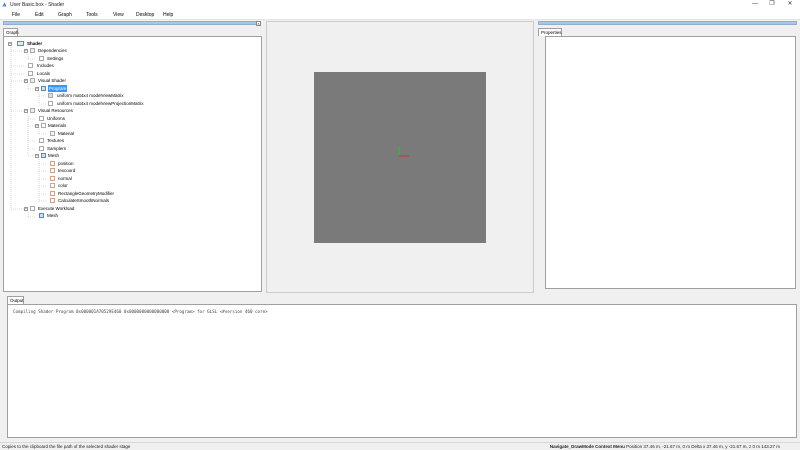  What do you see at coordinates (4, 4) in the screenshot?
I see `app-logo-icon` at bounding box center [4, 4].